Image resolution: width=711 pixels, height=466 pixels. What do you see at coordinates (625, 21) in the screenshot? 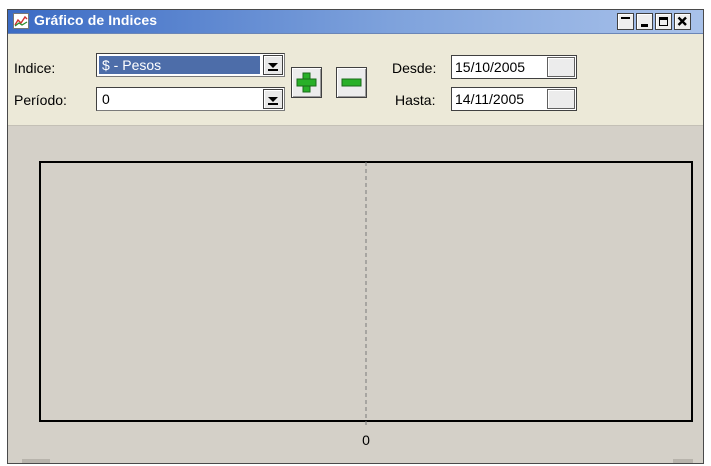
I see `restore-down-button` at bounding box center [625, 21].